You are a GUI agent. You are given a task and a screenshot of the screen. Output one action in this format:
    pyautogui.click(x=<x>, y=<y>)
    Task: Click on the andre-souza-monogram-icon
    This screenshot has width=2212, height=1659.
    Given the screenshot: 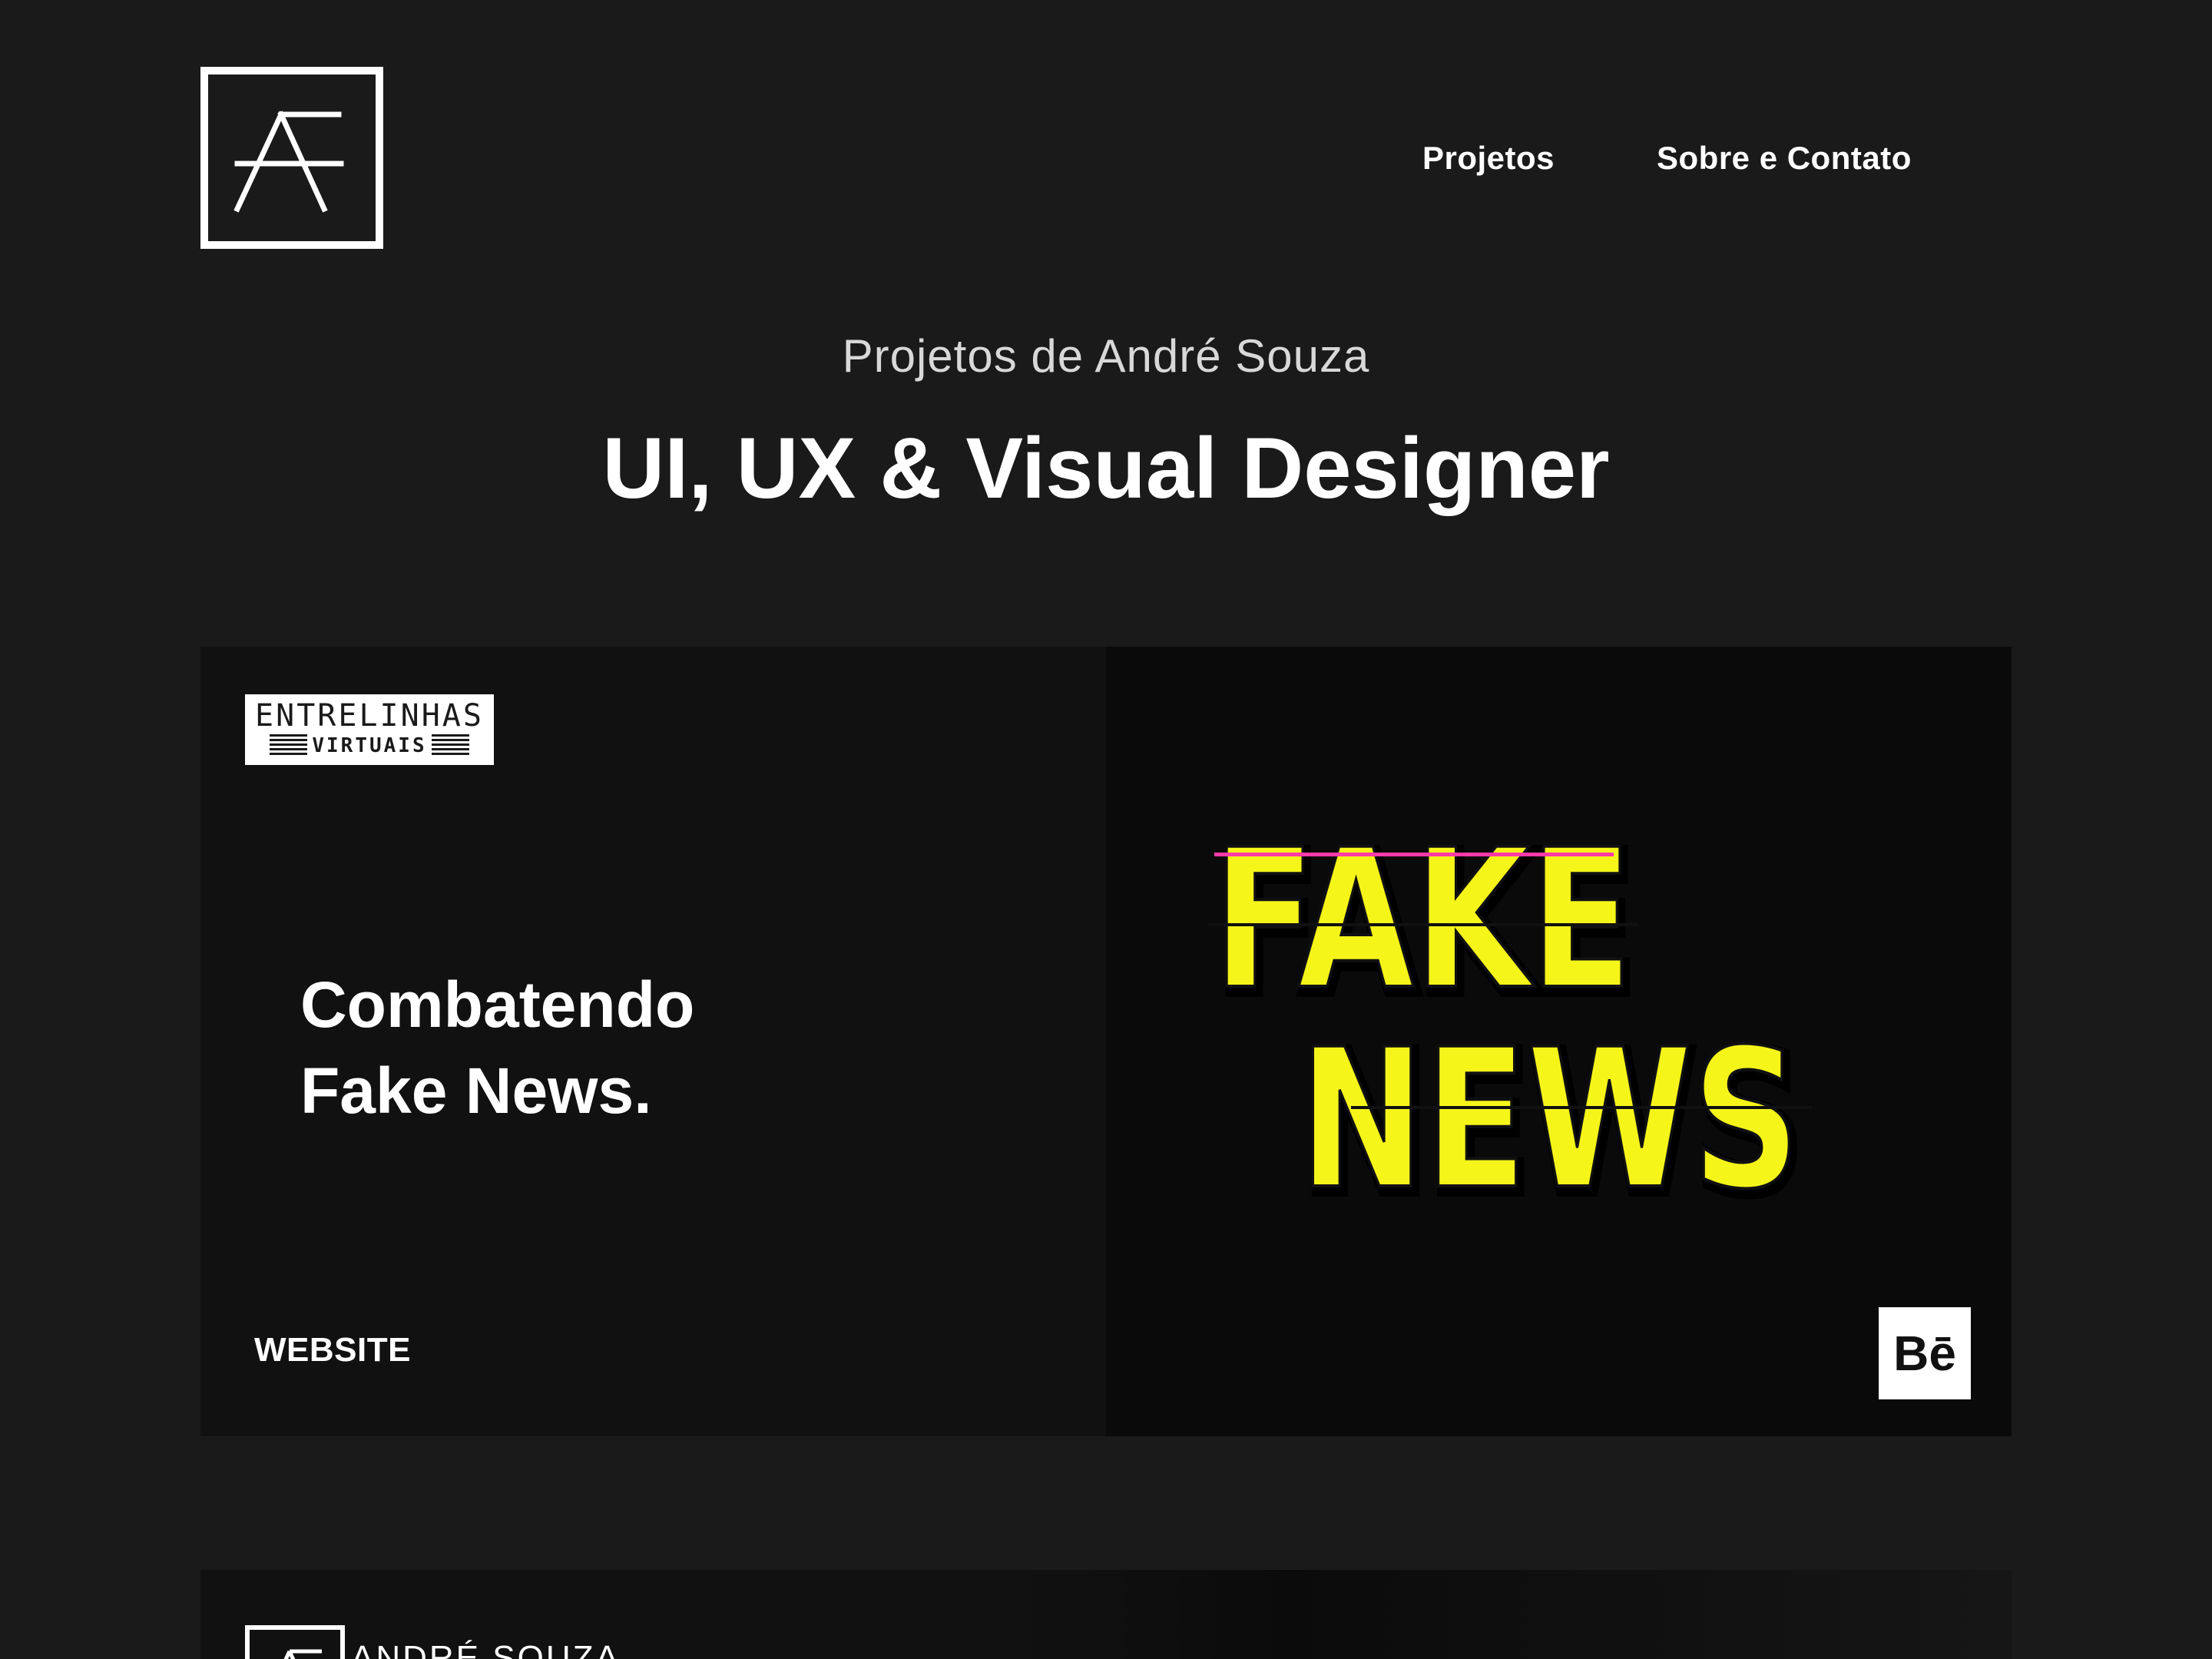 What is the action you would take?
    pyautogui.click(x=295, y=1642)
    